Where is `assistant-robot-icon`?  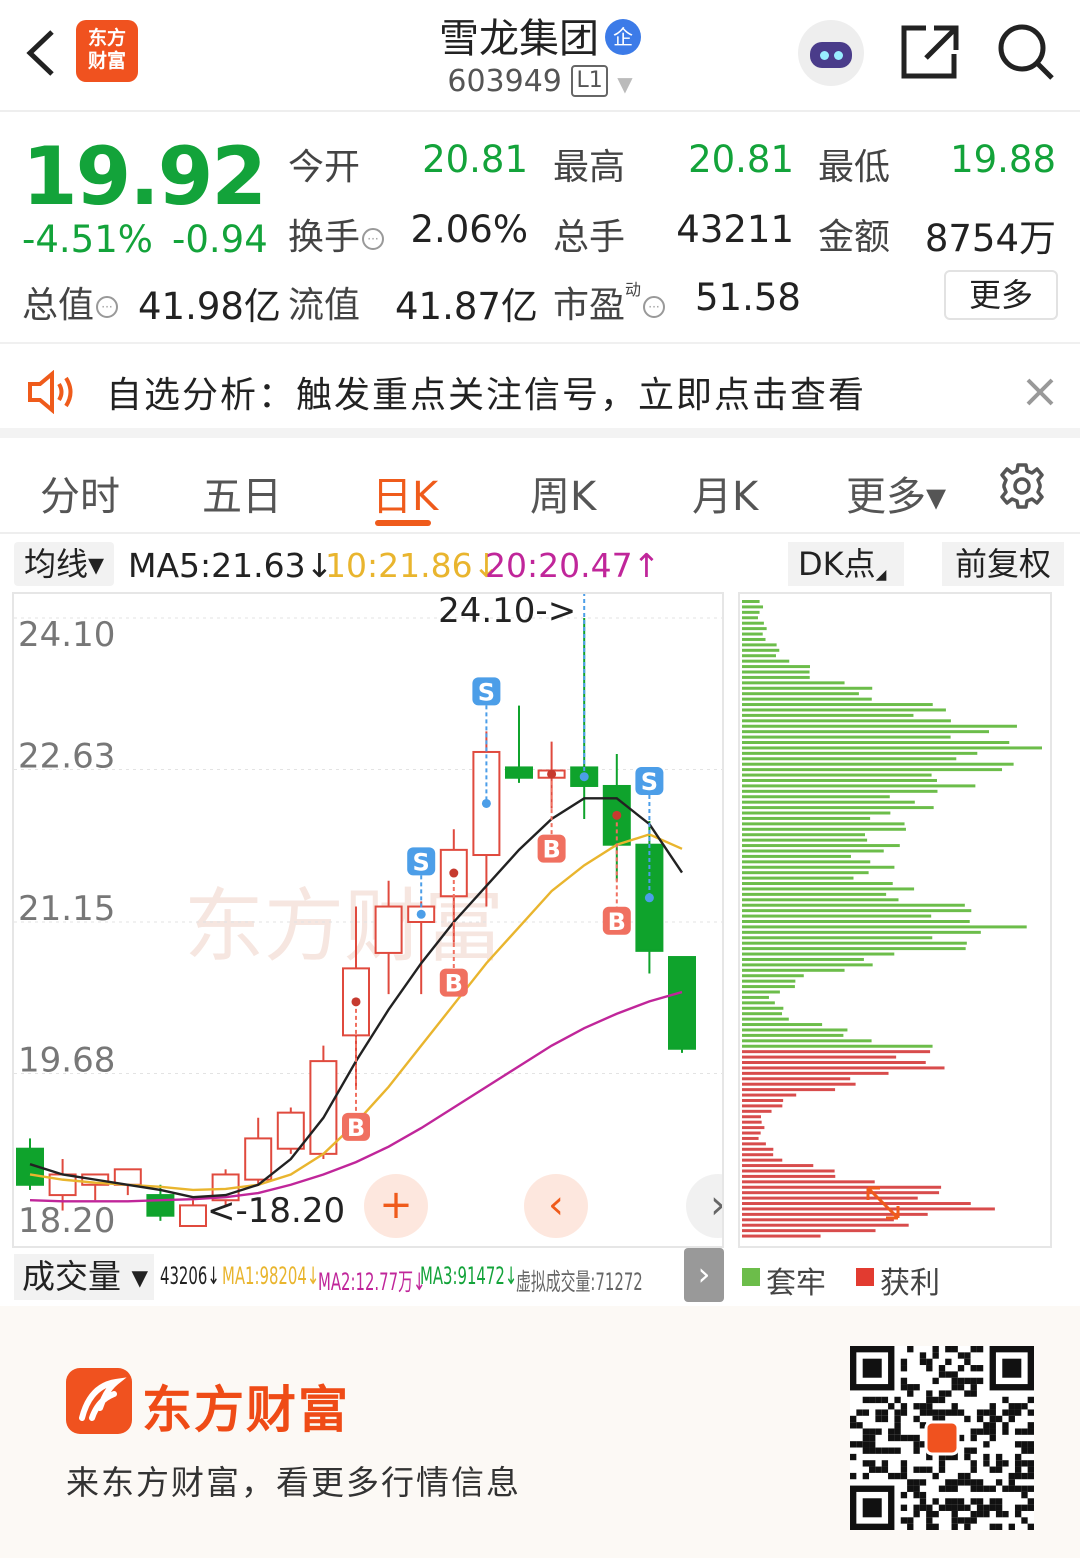 assistant-robot-icon is located at coordinates (831, 53).